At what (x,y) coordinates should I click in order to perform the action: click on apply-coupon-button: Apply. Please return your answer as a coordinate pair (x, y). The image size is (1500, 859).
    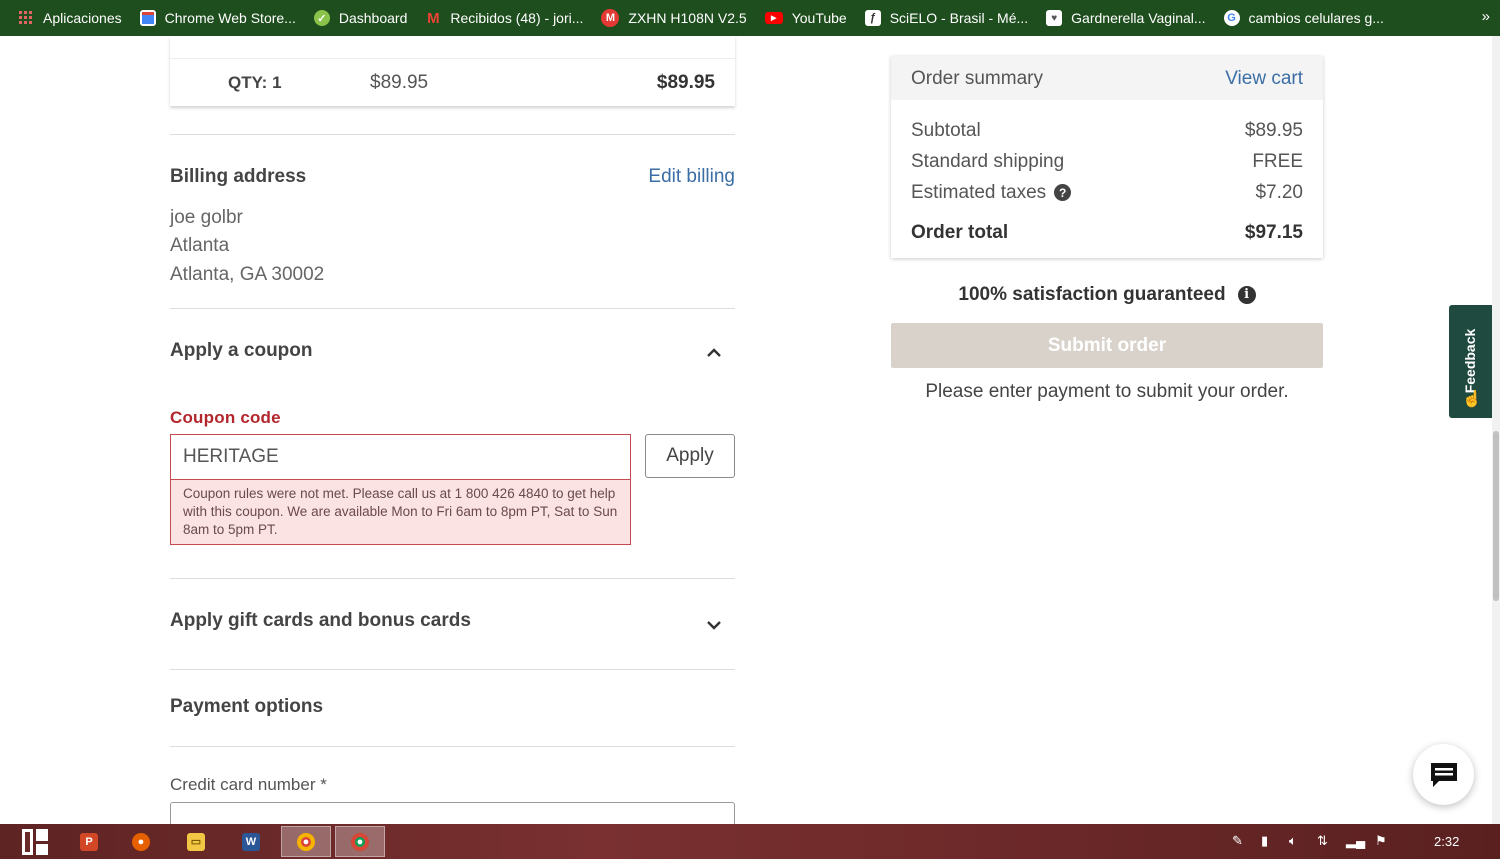
    Looking at the image, I should click on (690, 456).